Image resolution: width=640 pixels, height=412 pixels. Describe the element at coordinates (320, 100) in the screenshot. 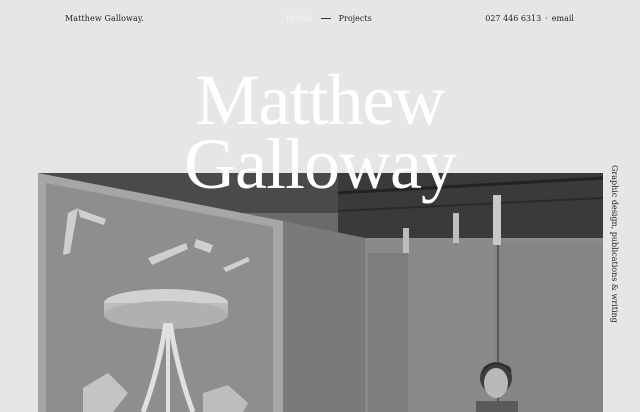

I see `hero-title-line-1: Matthew` at that location.